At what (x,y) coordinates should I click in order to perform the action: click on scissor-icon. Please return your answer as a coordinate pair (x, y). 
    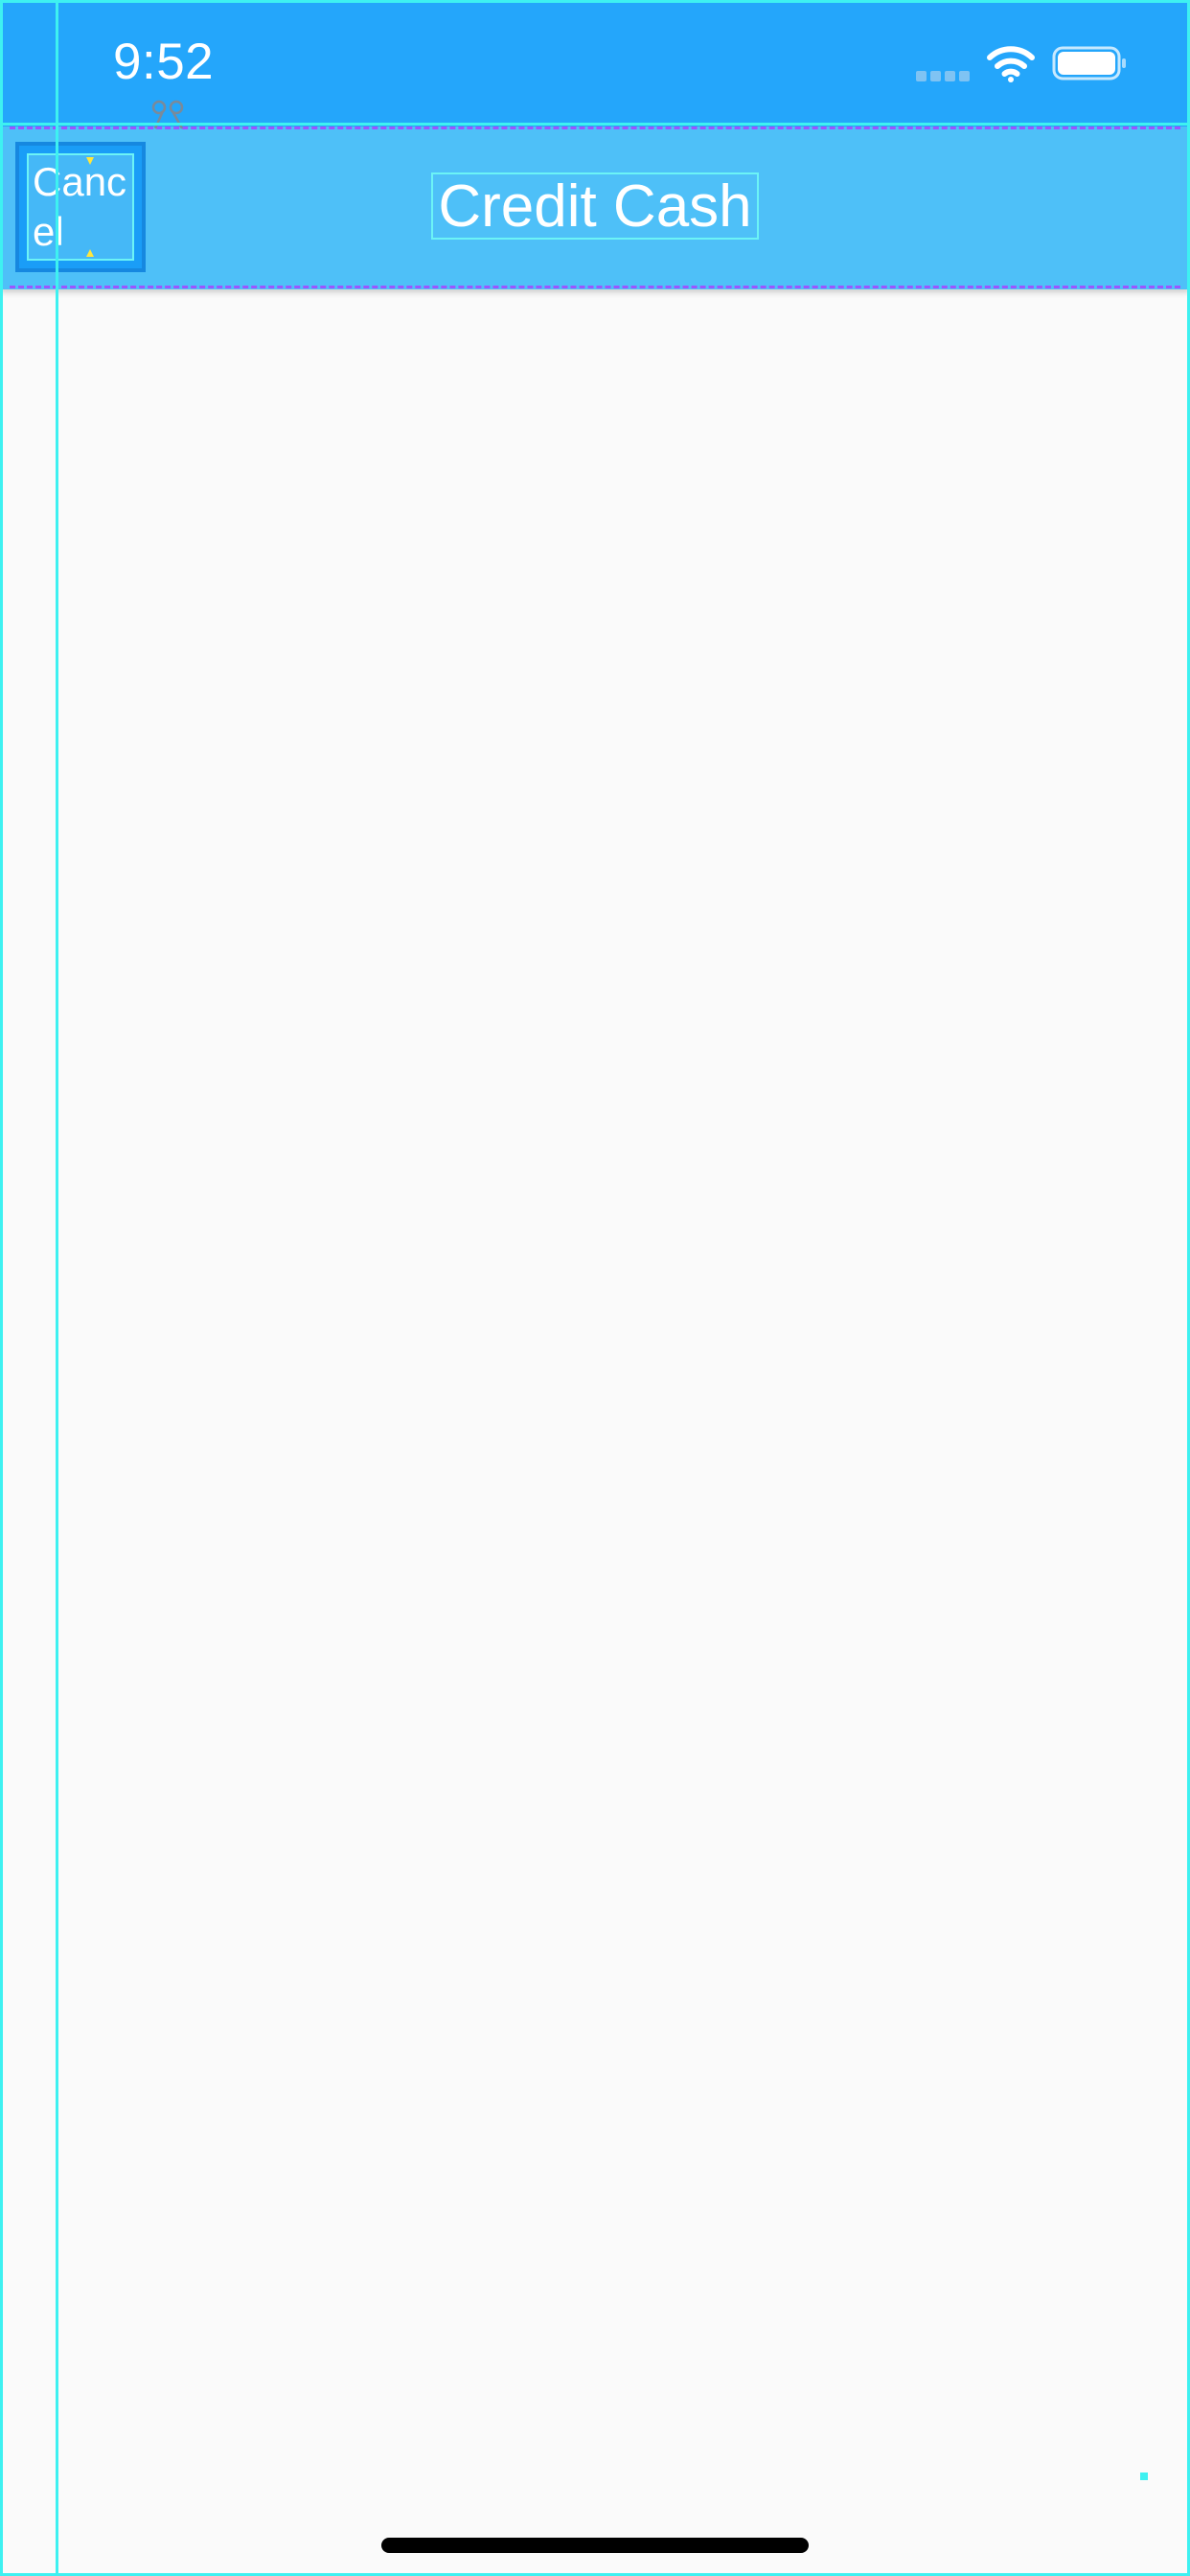
    Looking at the image, I should click on (167, 114).